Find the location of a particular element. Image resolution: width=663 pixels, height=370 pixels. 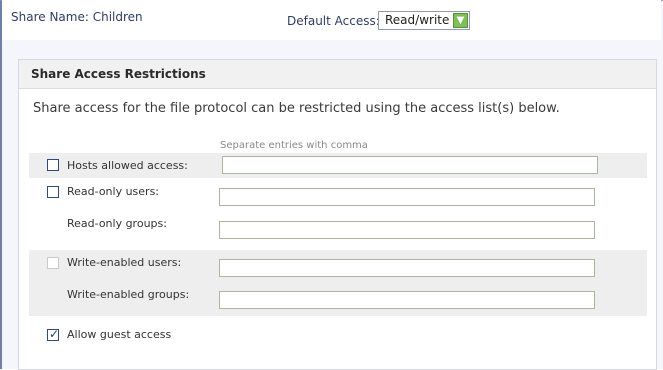

chevron-down-icon: ▼ is located at coordinates (460, 20).